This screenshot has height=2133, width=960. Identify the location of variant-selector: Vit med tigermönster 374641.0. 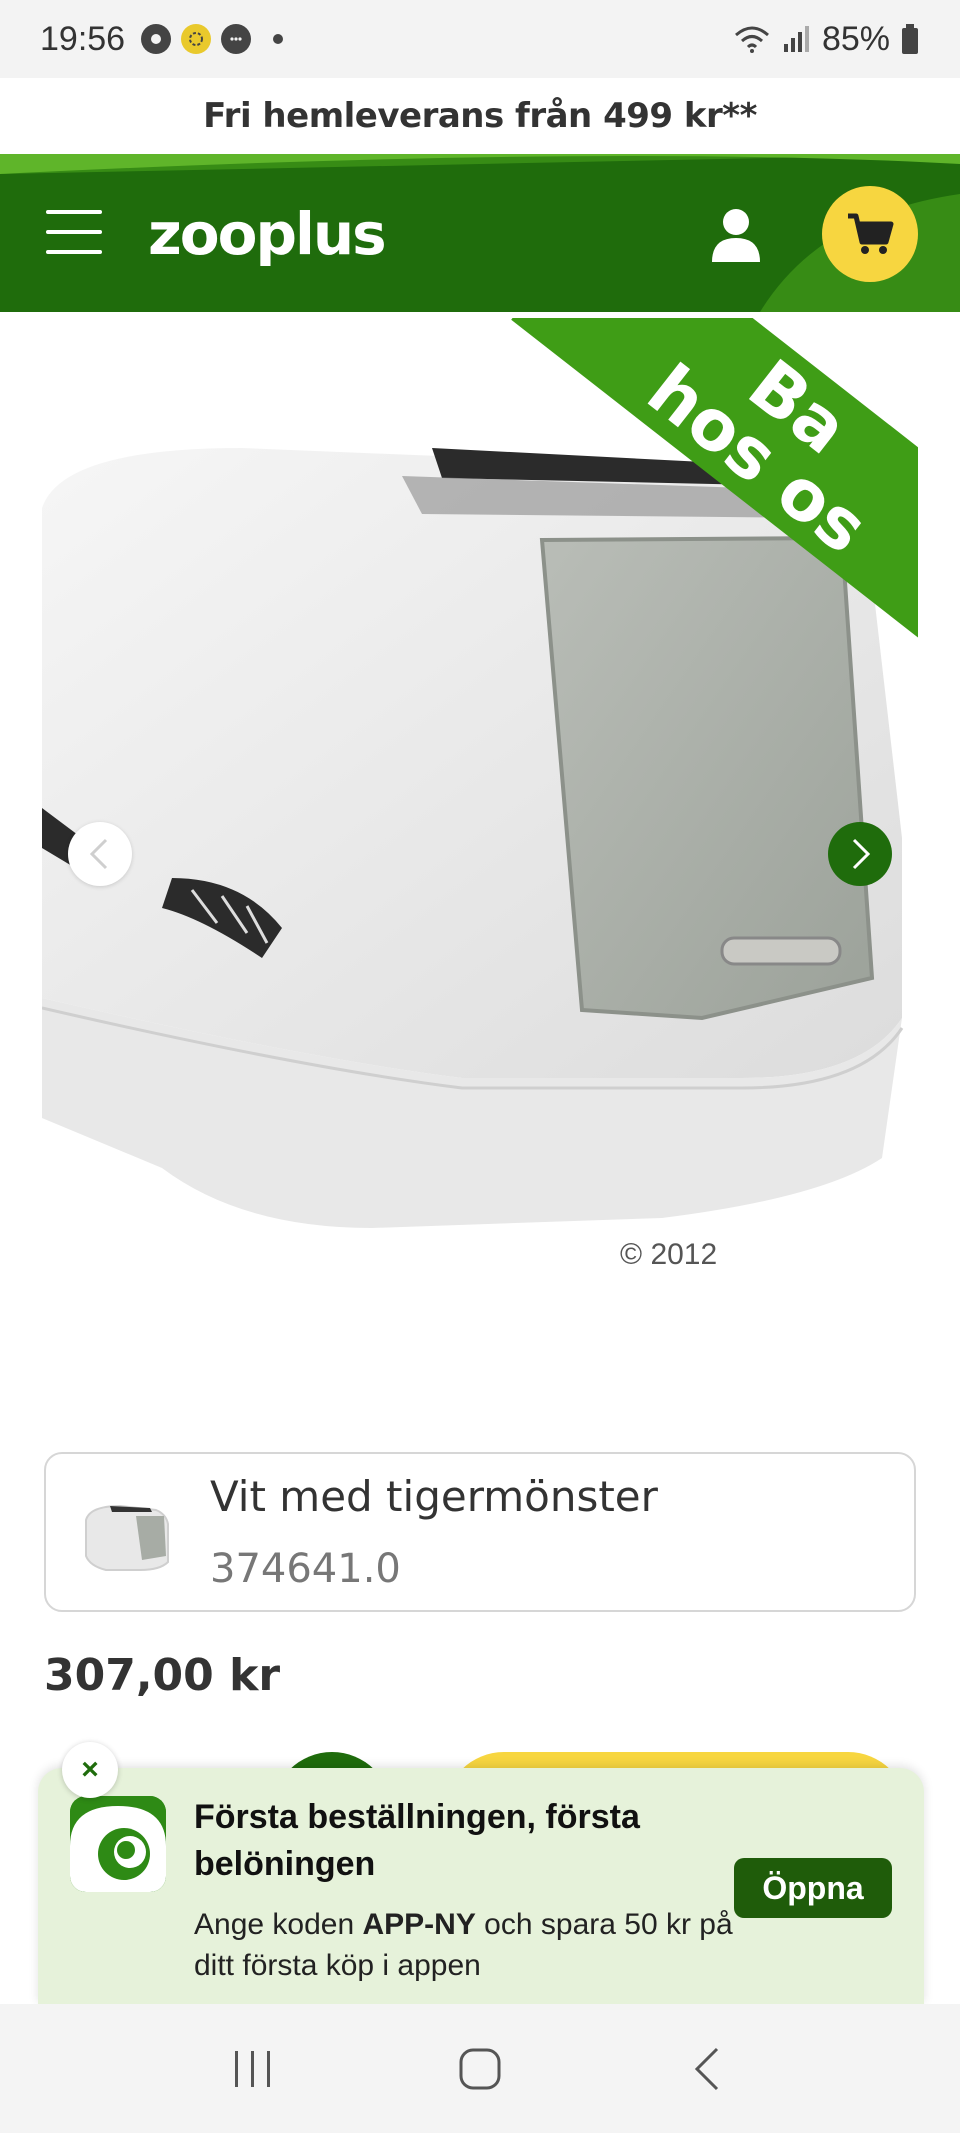
(480, 1532).